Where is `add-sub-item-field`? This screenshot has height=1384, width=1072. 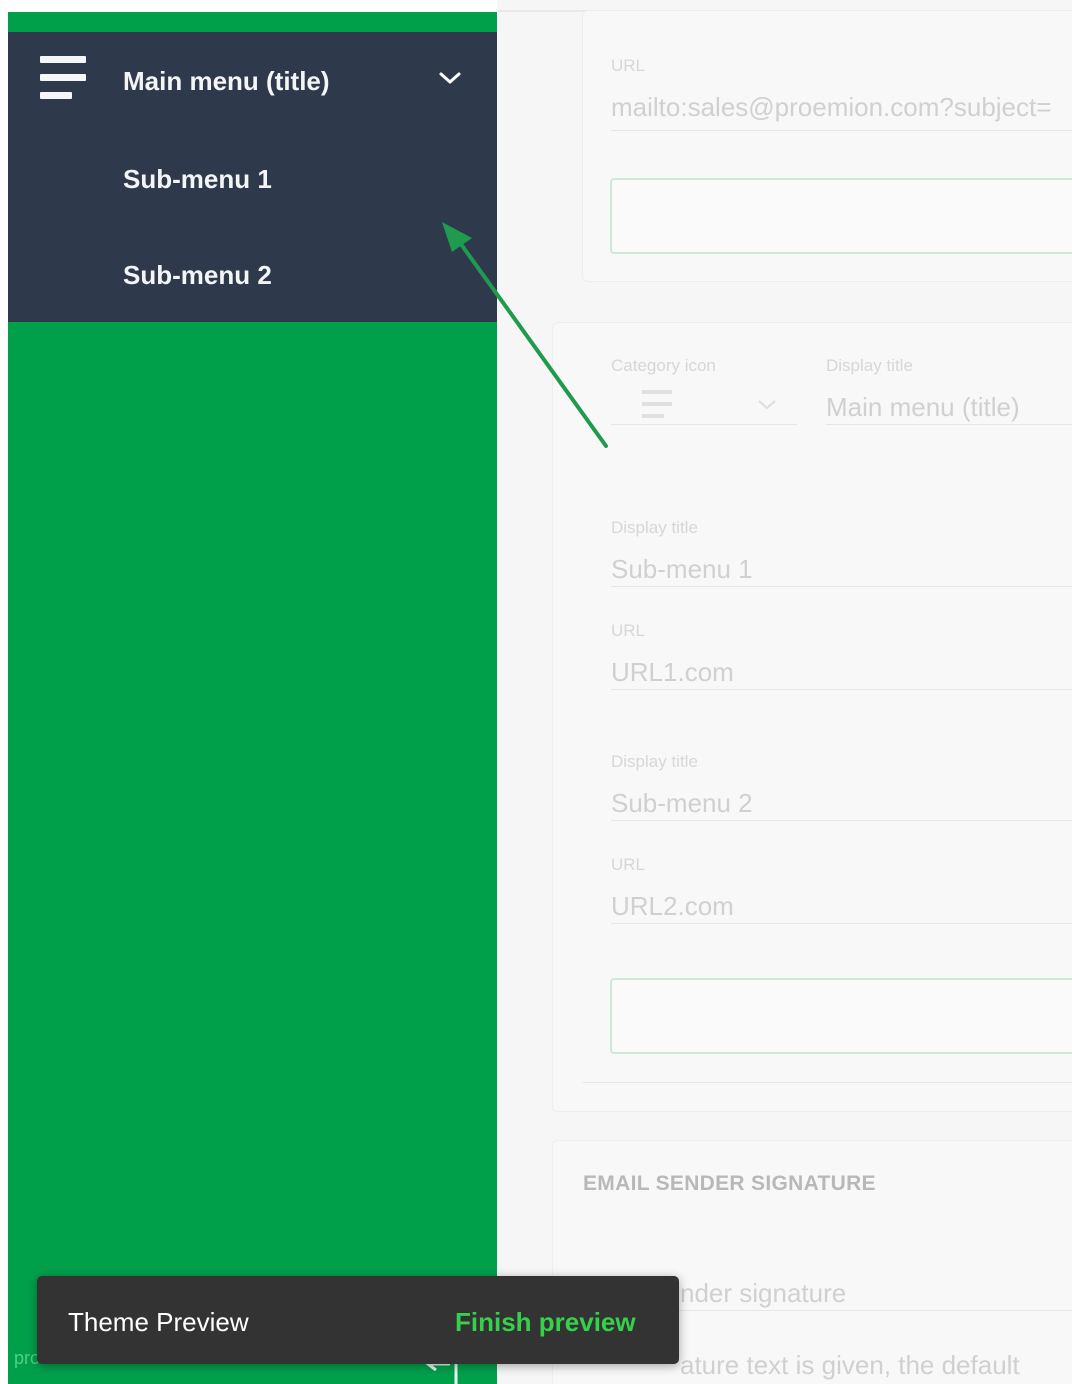
add-sub-item-field is located at coordinates (841, 1016).